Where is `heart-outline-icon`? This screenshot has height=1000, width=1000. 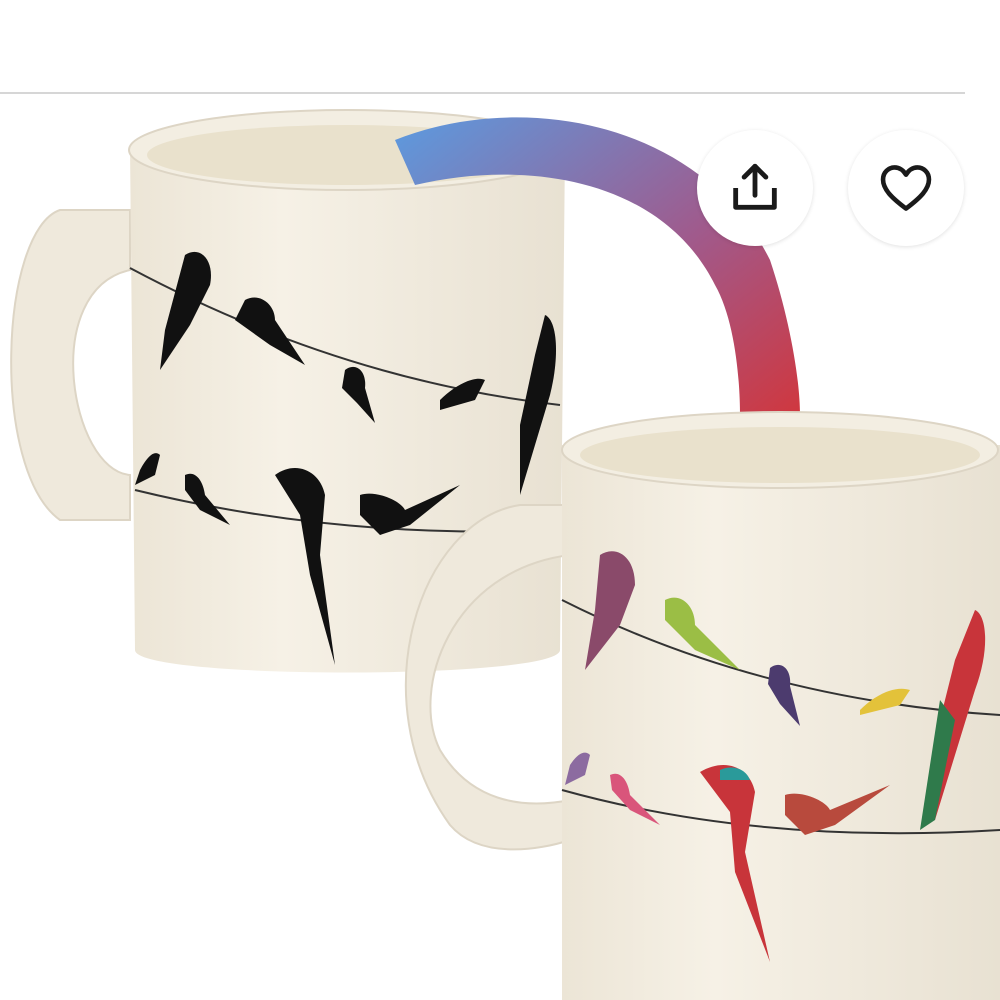 heart-outline-icon is located at coordinates (906, 188).